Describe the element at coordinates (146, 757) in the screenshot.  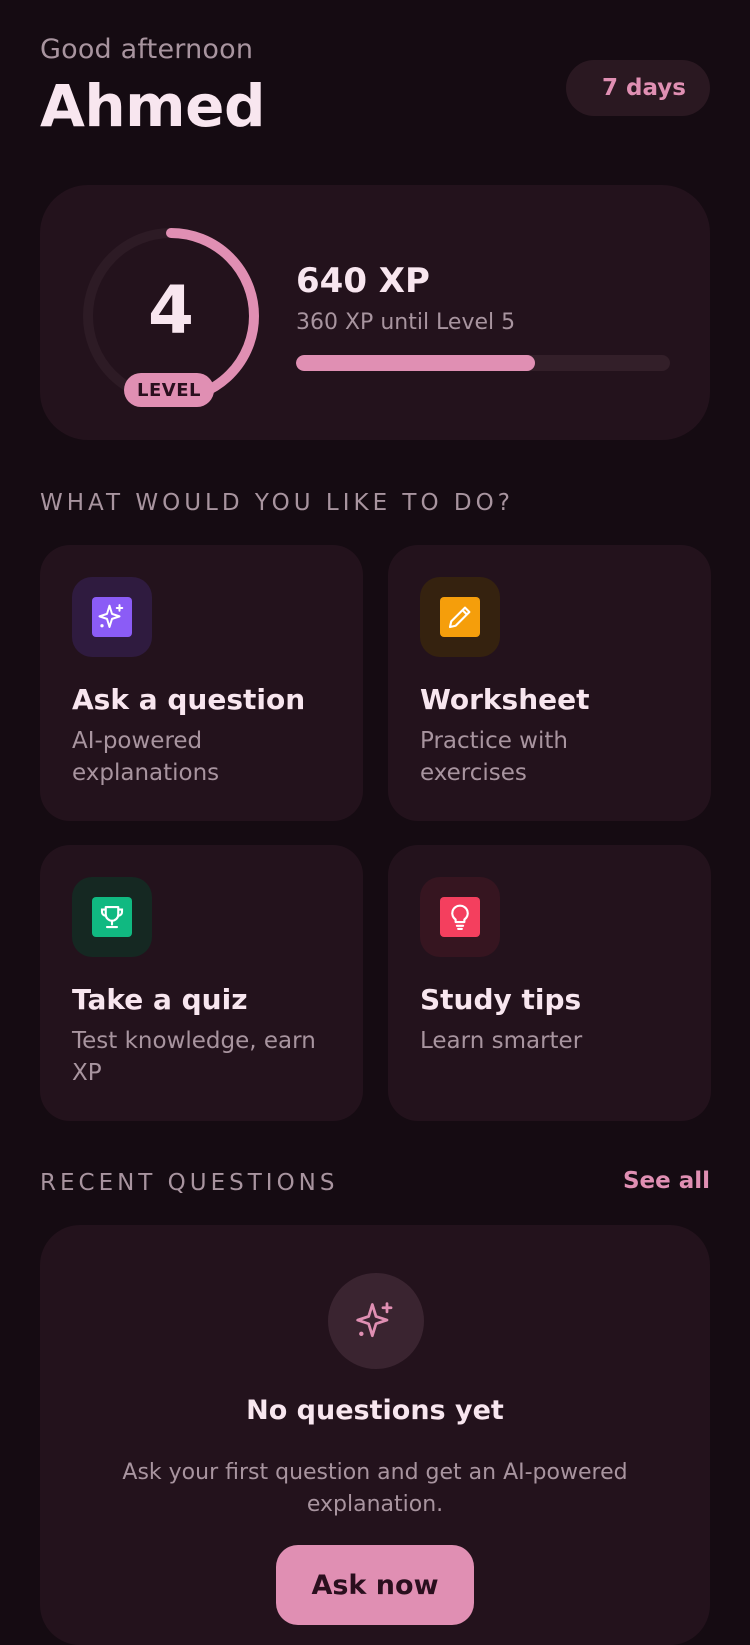
I see `ask-question-subtitle: AI-powered explanations` at that location.